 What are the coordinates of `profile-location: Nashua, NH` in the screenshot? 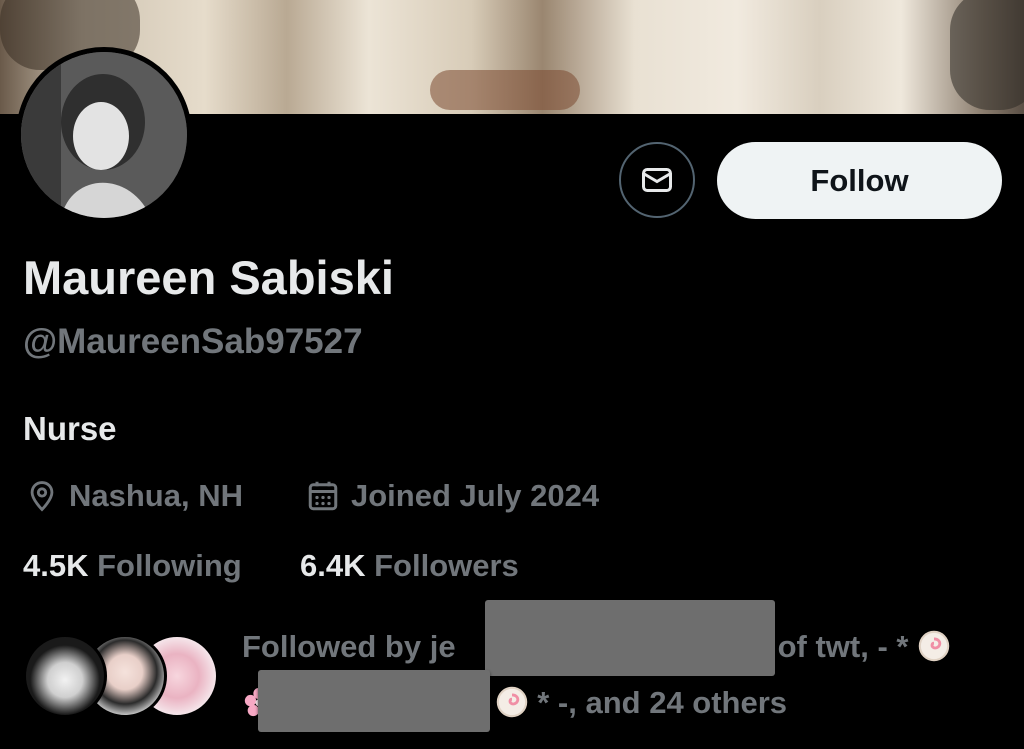 It's located at (134, 496).